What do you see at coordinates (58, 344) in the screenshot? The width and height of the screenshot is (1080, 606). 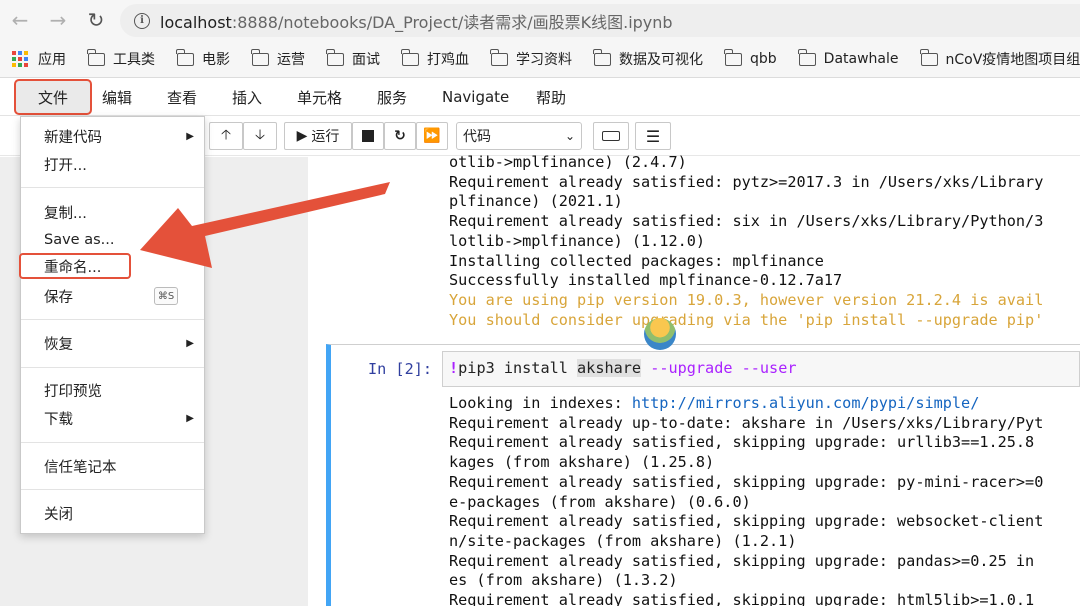 I see `menu-label: 恢复` at bounding box center [58, 344].